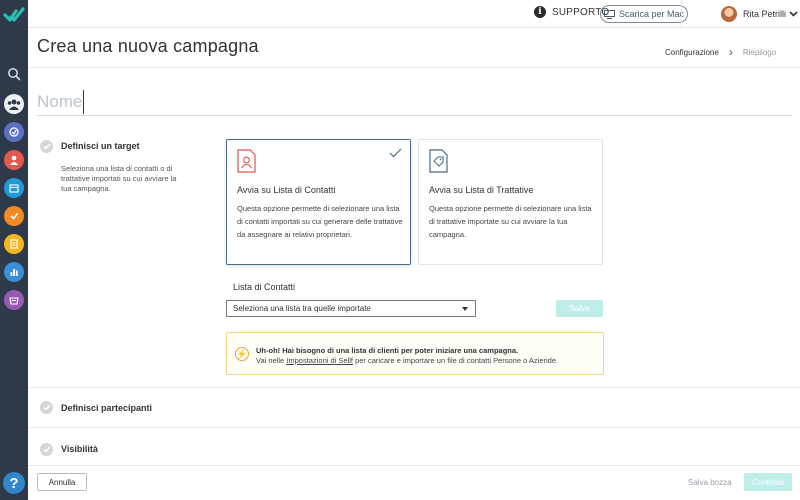 This screenshot has width=800, height=500. I want to click on page-title: Crea una nuova campagna, so click(148, 46).